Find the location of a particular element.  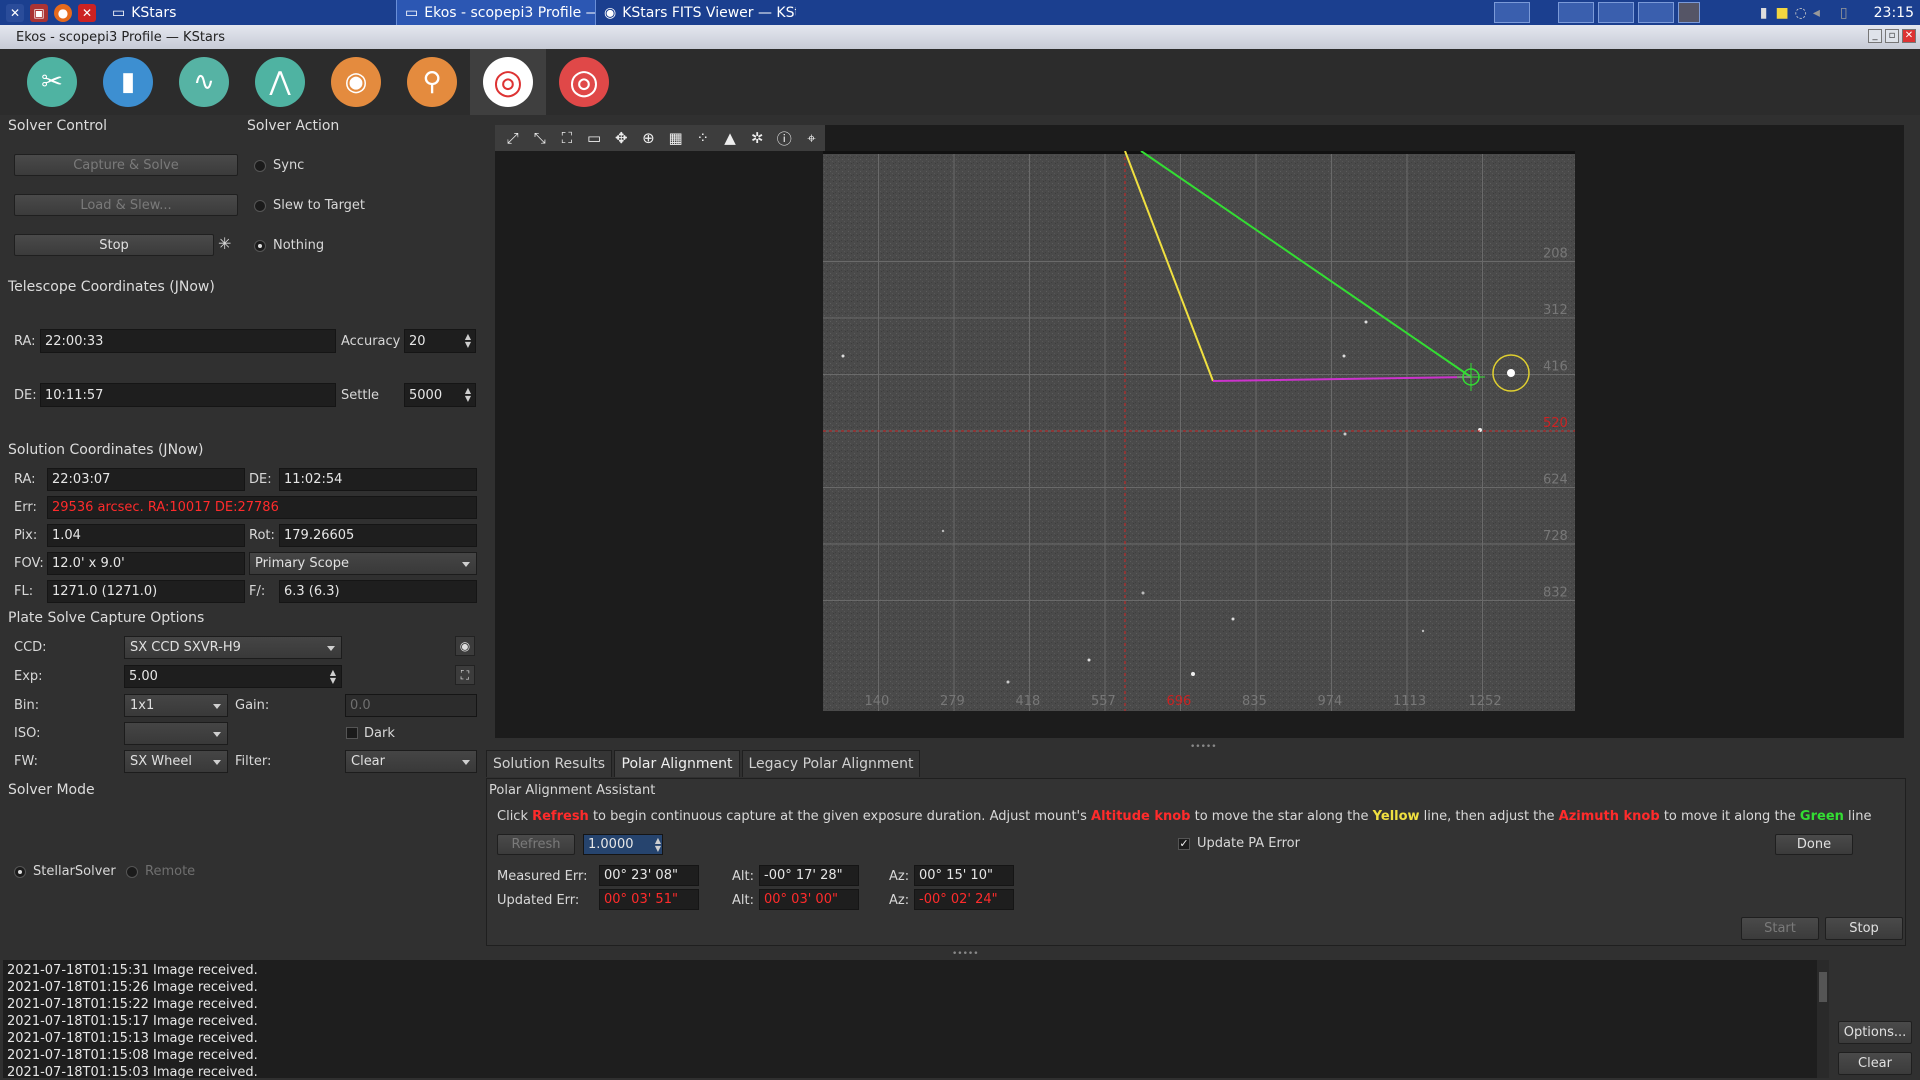

center-target-icon: ⌖ is located at coordinates (811, 138).